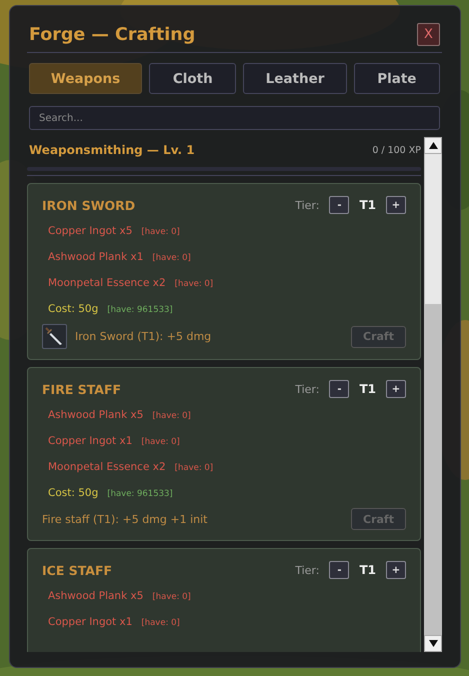 The image size is (469, 676). I want to click on sword-icon, so click(54, 336).